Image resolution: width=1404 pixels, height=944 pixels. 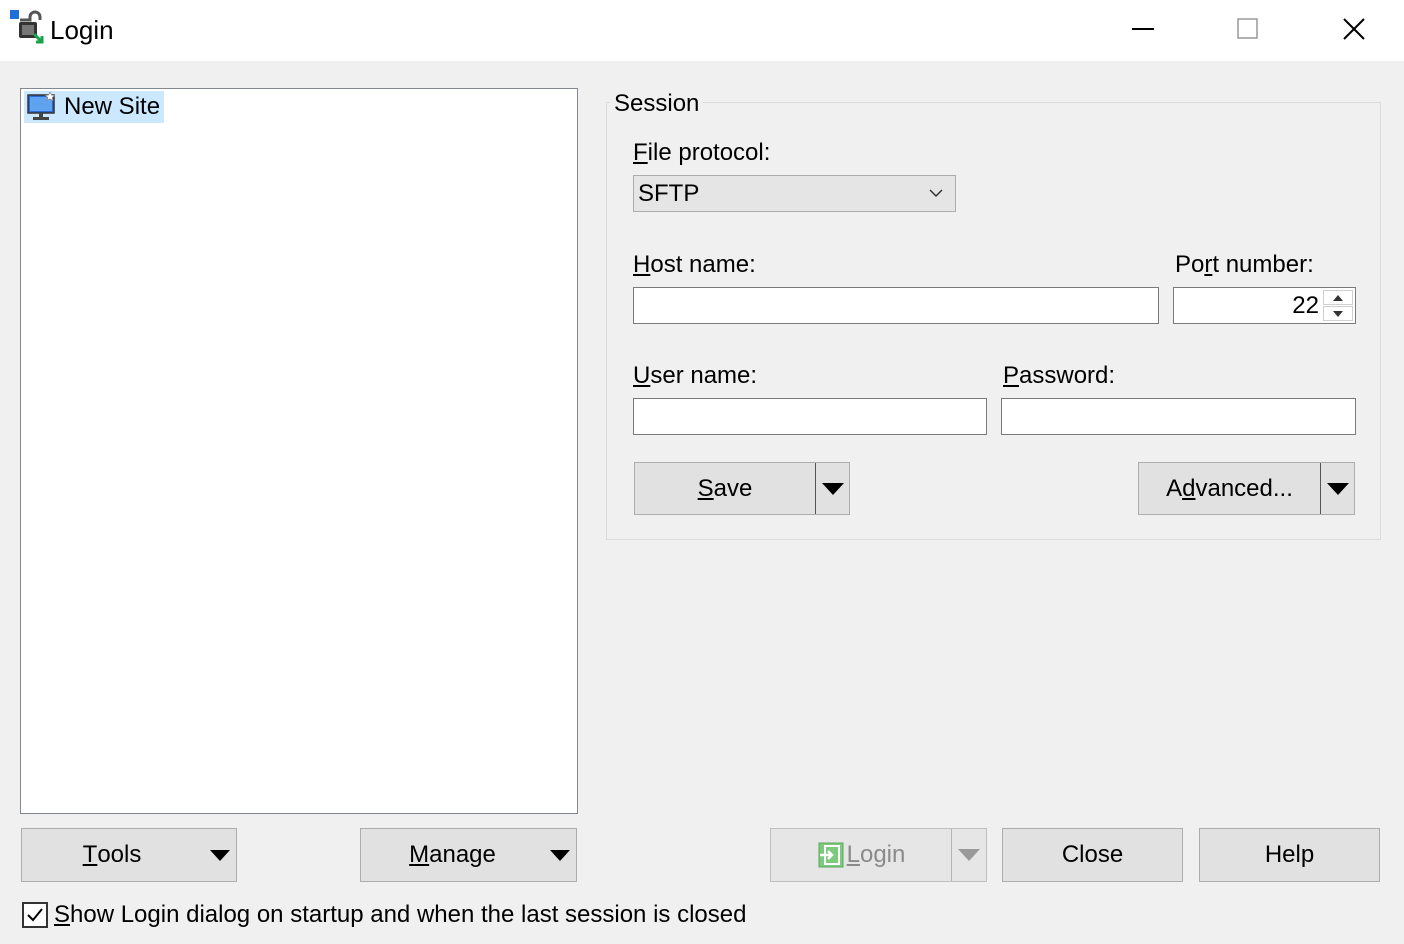 What do you see at coordinates (1244, 264) in the screenshot?
I see `port-number-label: Port number:` at bounding box center [1244, 264].